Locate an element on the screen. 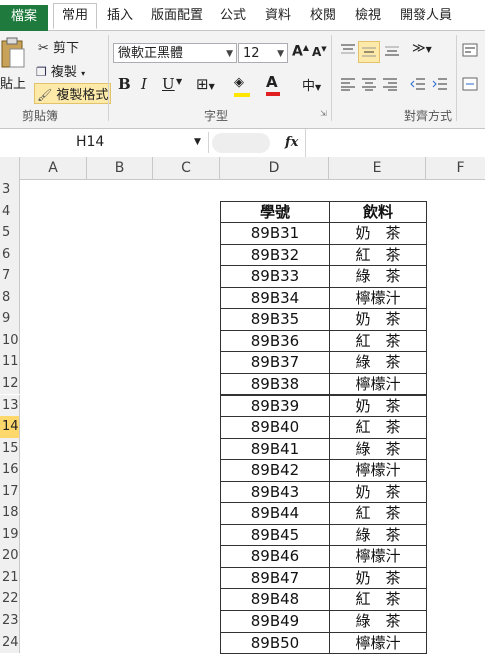 The height and width of the screenshot is (654, 485). row-header: 20 is located at coordinates (10, 556).